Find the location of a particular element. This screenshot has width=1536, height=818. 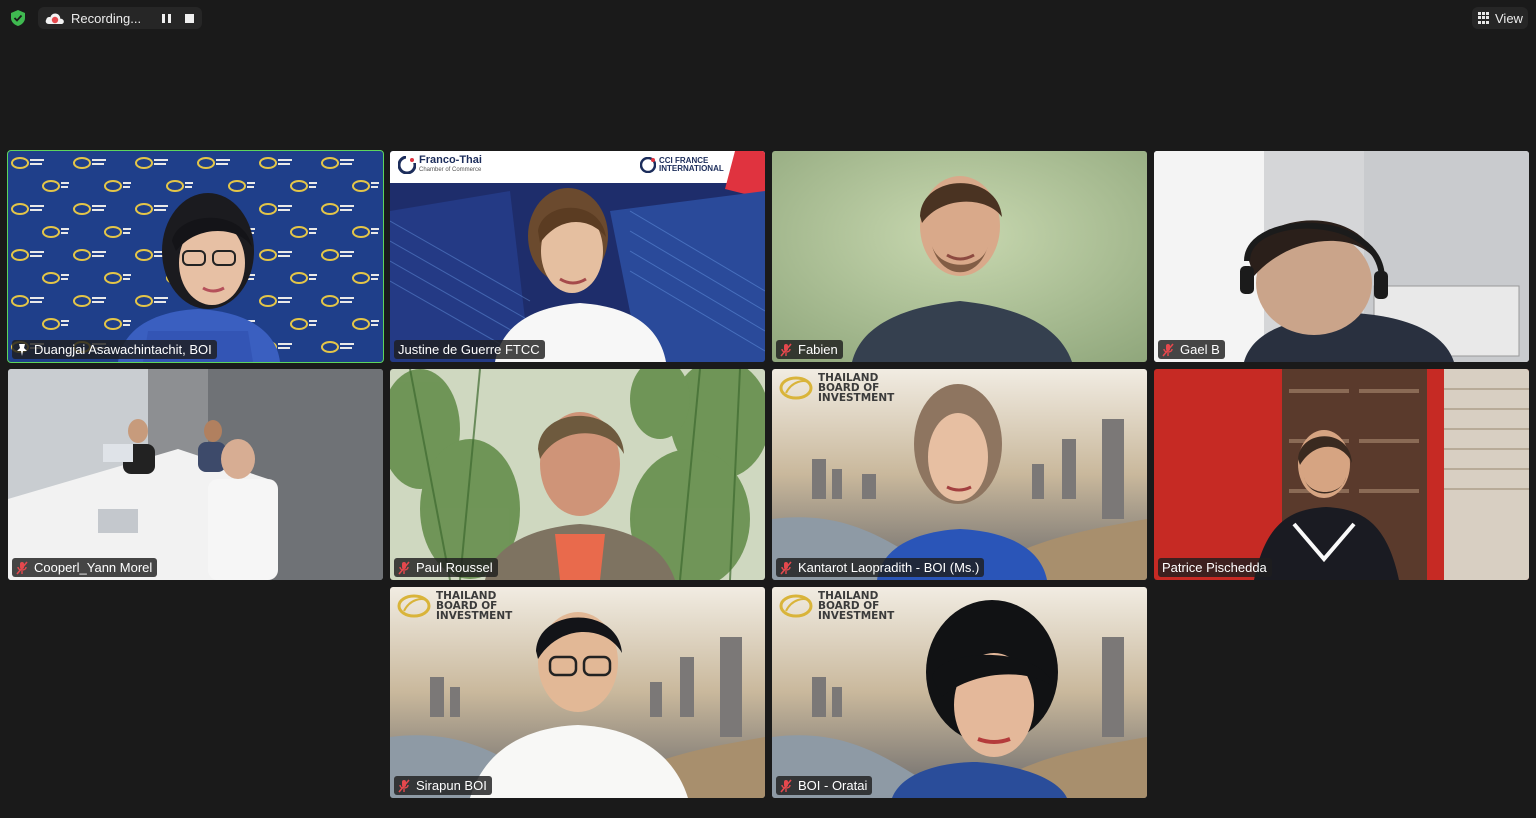

pause-icon is located at coordinates (166, 18).